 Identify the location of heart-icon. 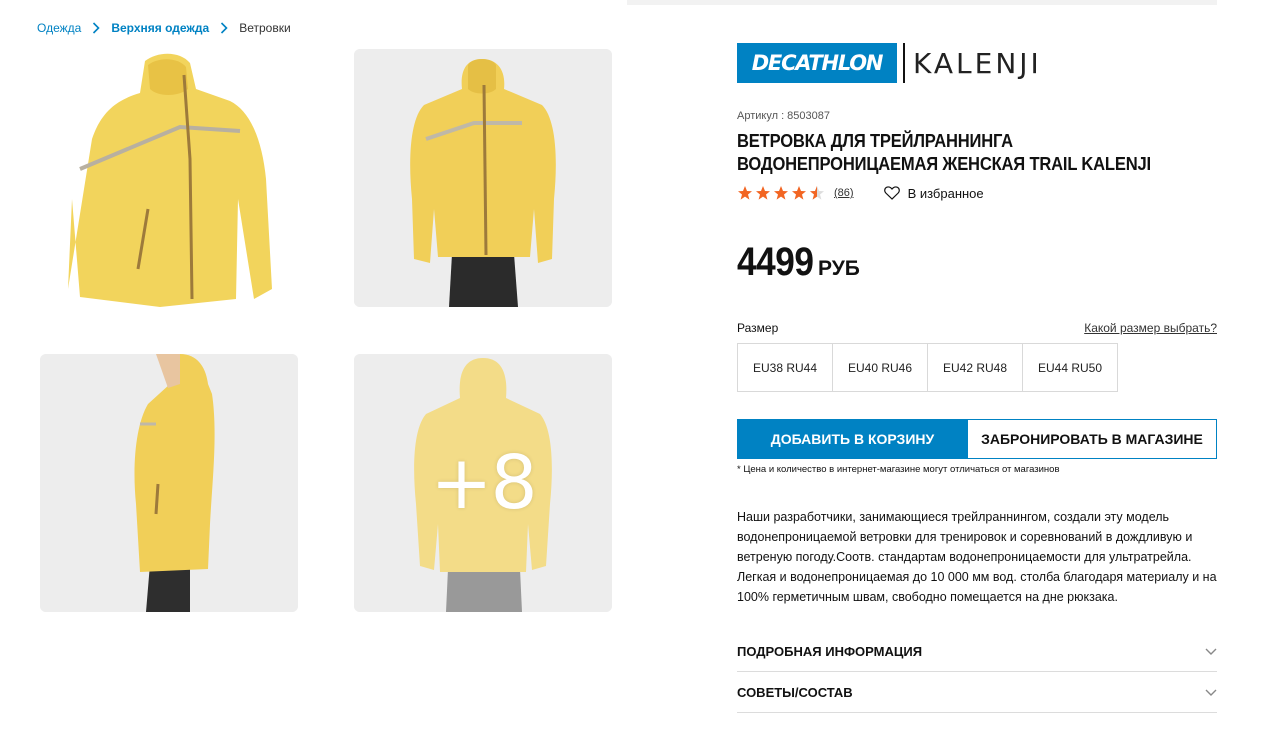
(891, 193).